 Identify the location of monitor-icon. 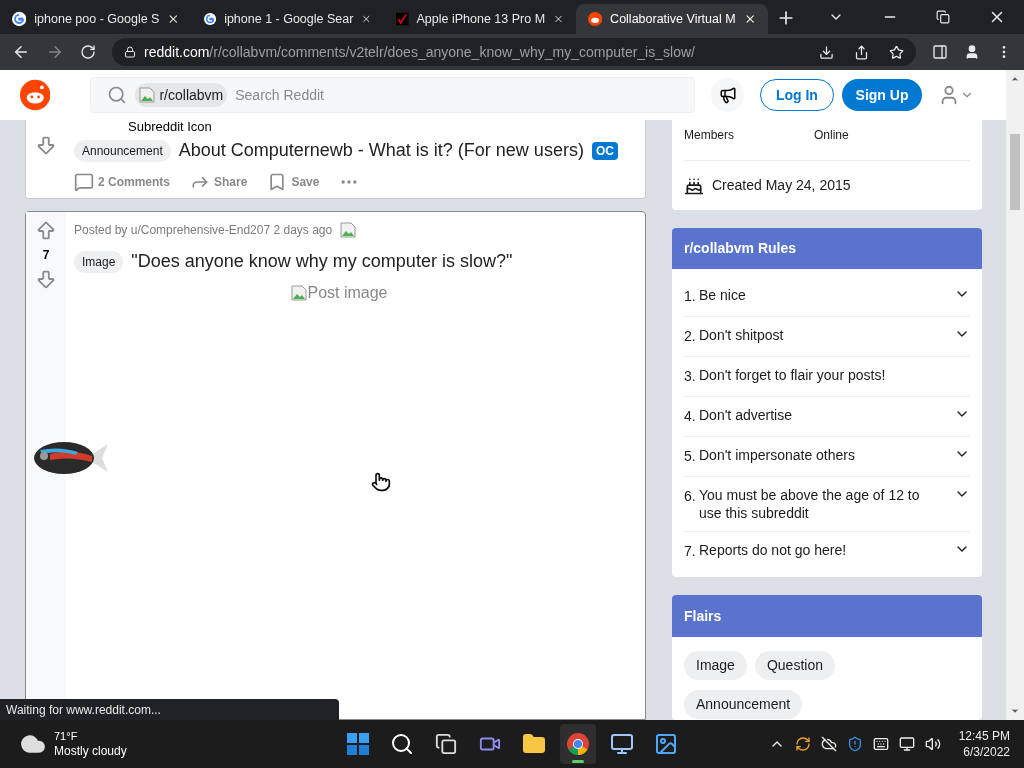
(622, 744).